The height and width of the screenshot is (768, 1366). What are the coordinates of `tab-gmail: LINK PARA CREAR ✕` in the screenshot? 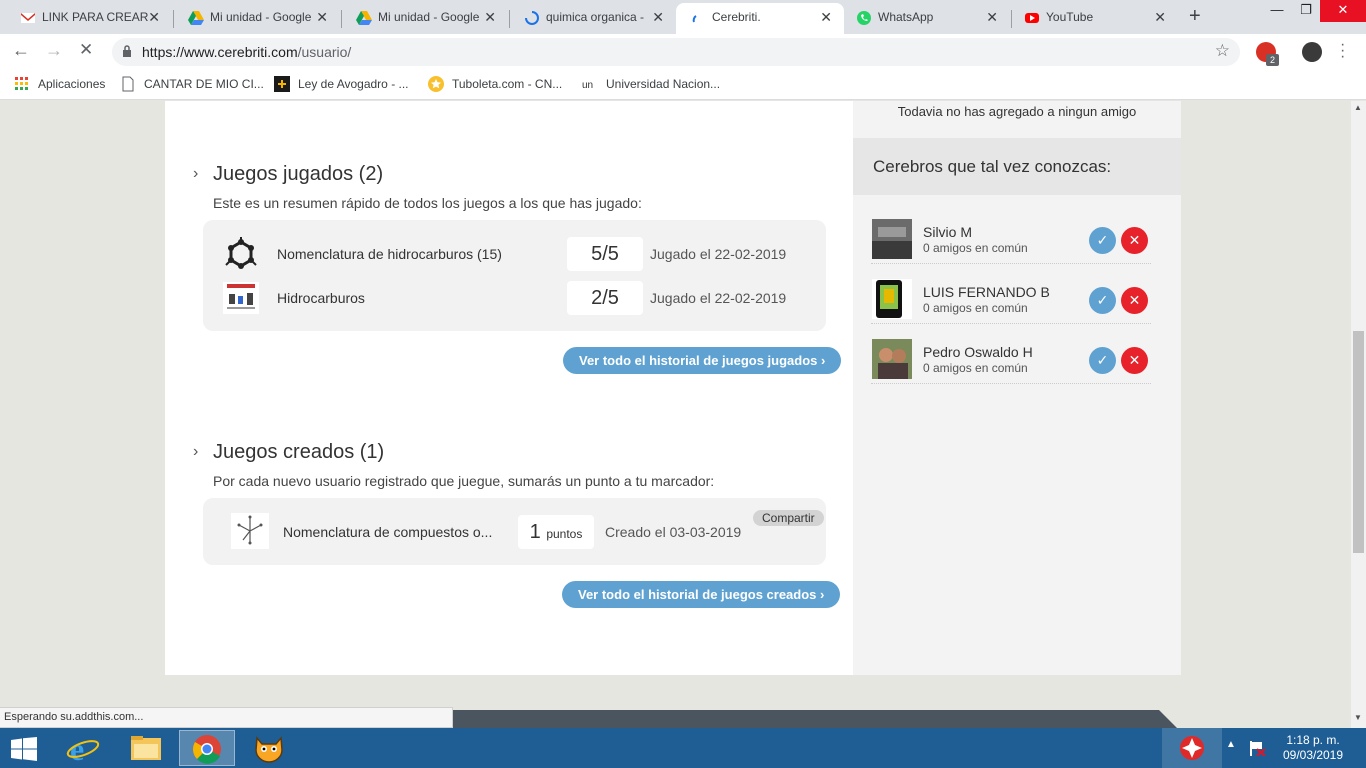 It's located at (89, 18).